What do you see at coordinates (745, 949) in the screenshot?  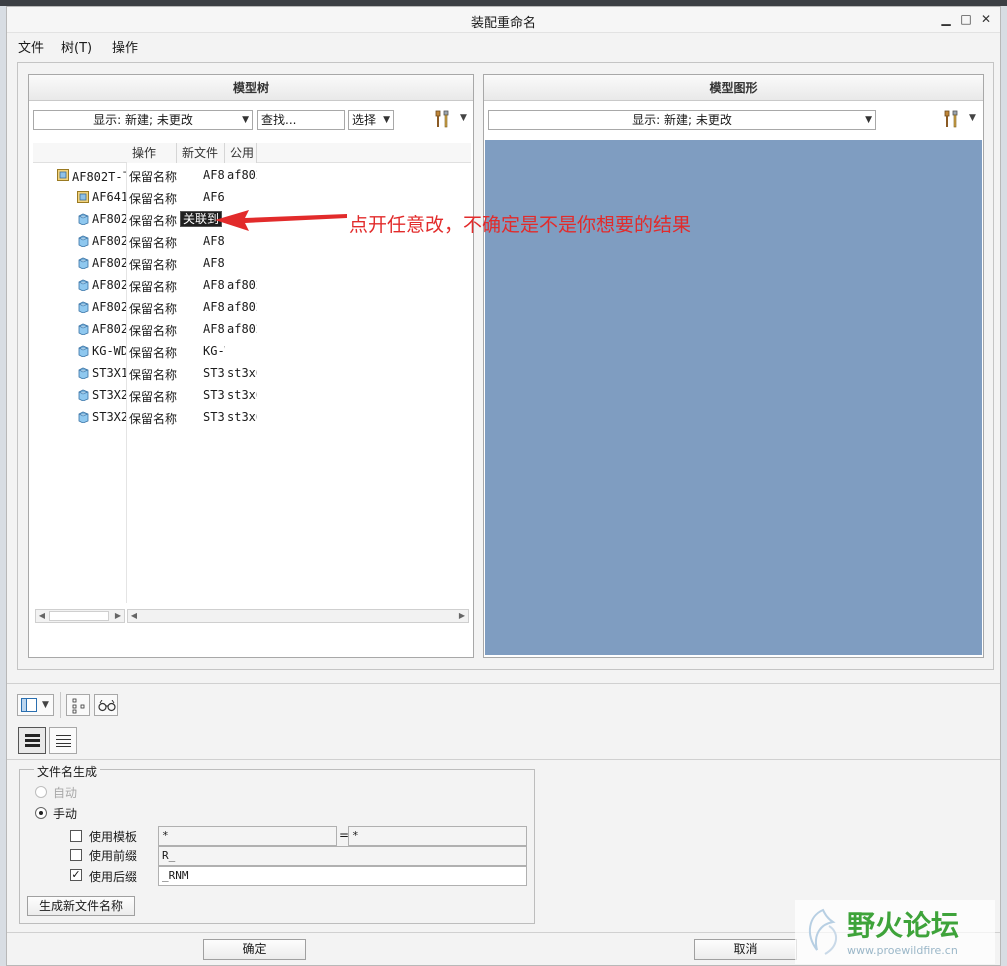 I see `cancel-button: 取消` at bounding box center [745, 949].